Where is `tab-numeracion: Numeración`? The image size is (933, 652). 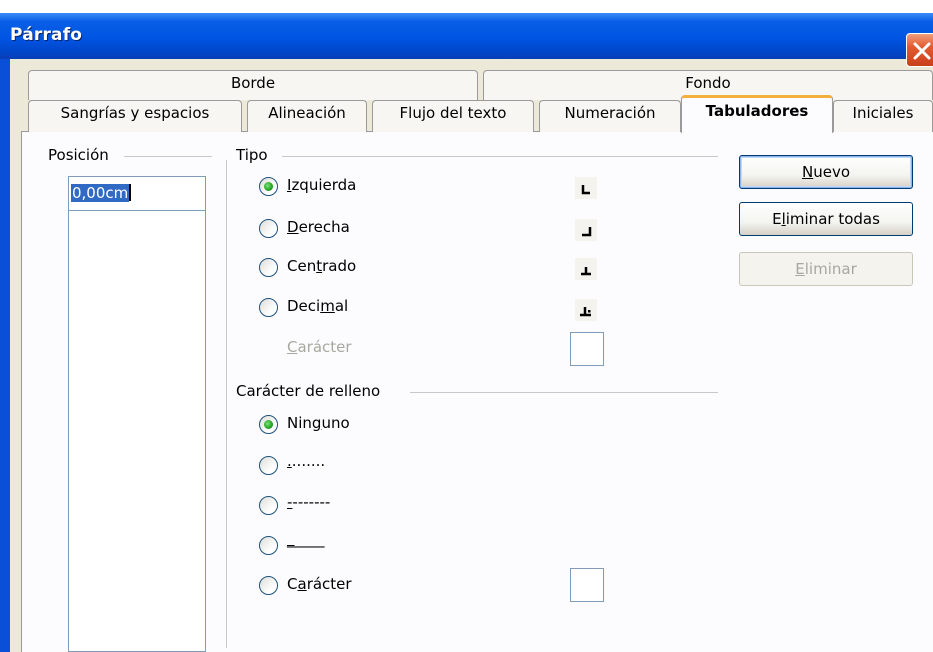
tab-numeracion: Numeración is located at coordinates (610, 116).